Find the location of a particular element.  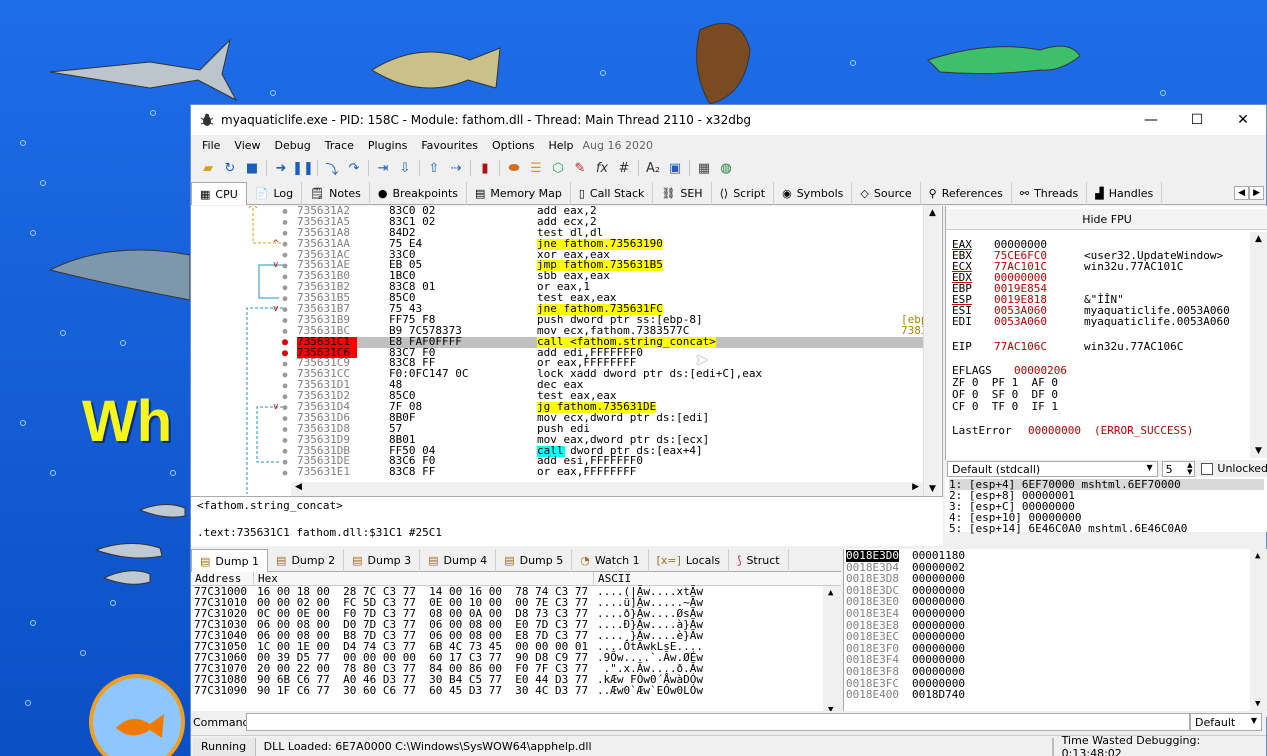

tab-source: ◇ Source is located at coordinates (886, 193).